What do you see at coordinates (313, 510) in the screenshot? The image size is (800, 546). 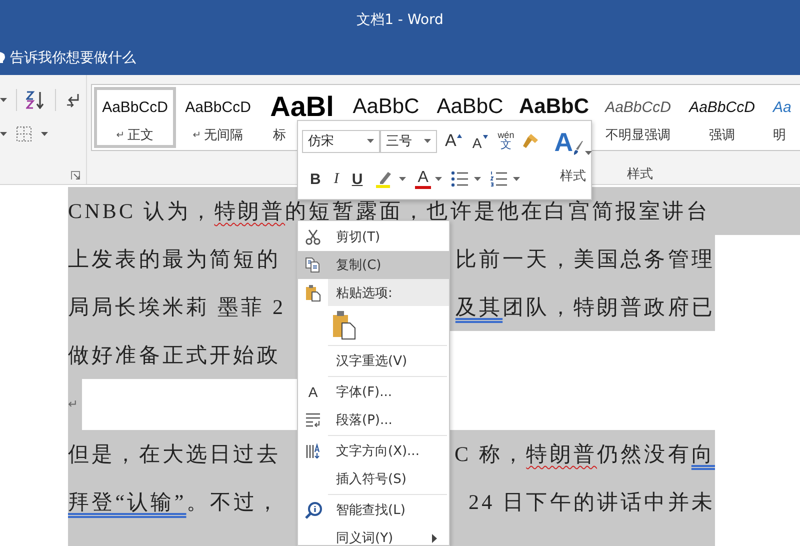 I see `search-icon` at bounding box center [313, 510].